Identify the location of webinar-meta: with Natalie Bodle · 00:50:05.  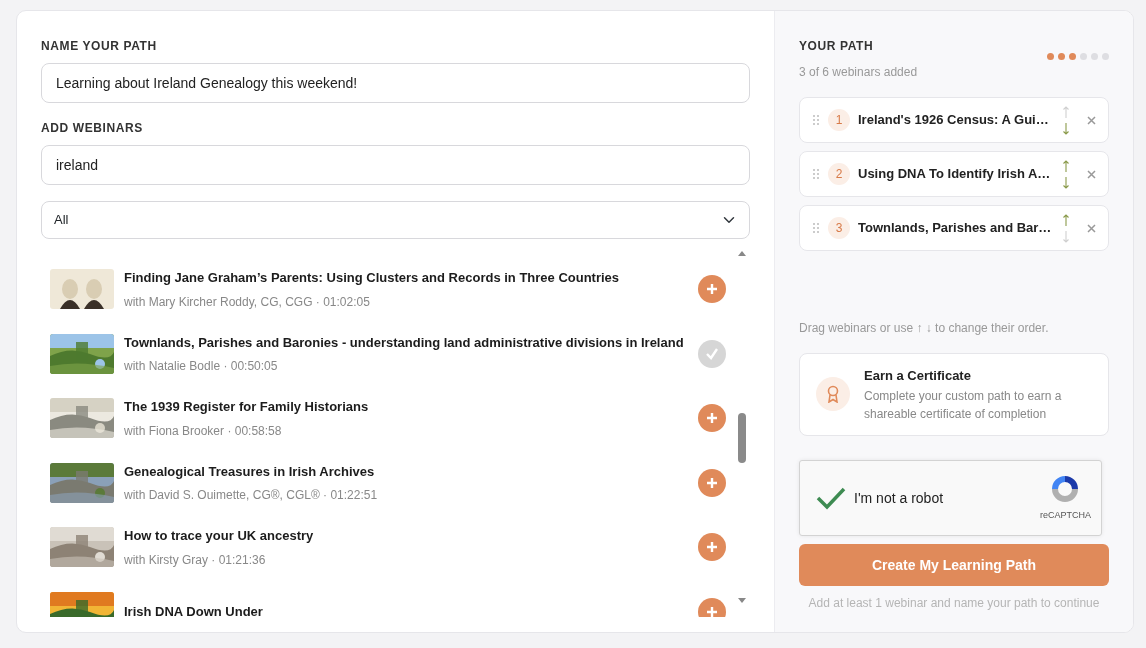
(201, 366).